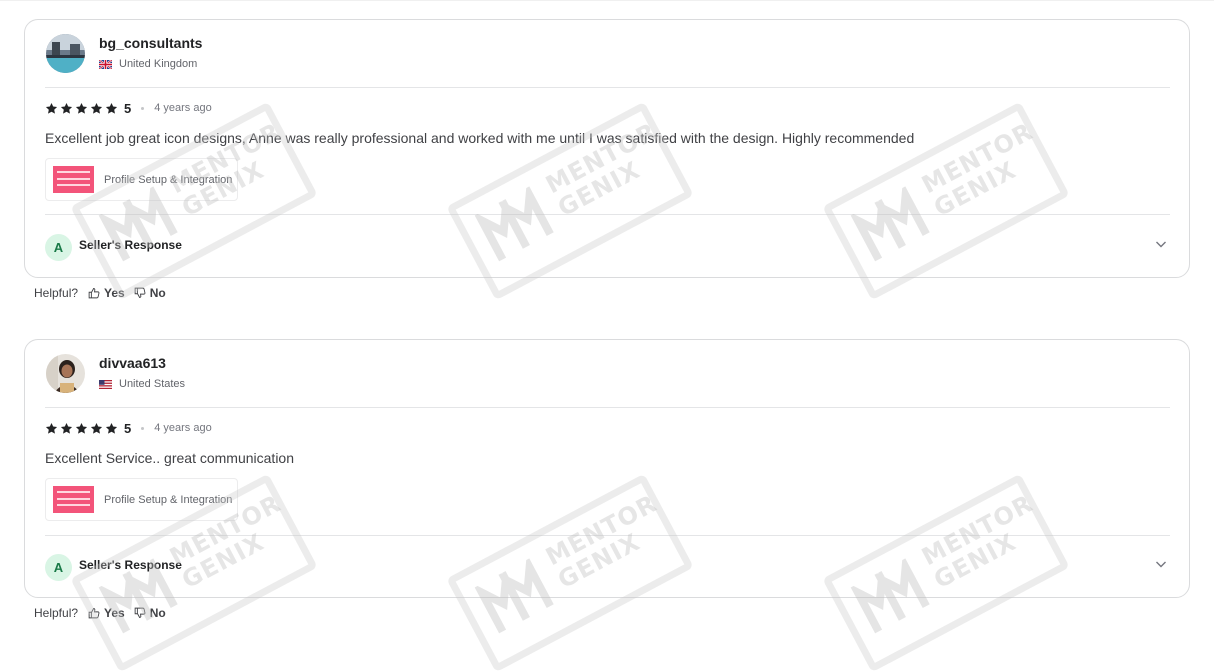  I want to click on us-flag-icon, so click(105, 384).